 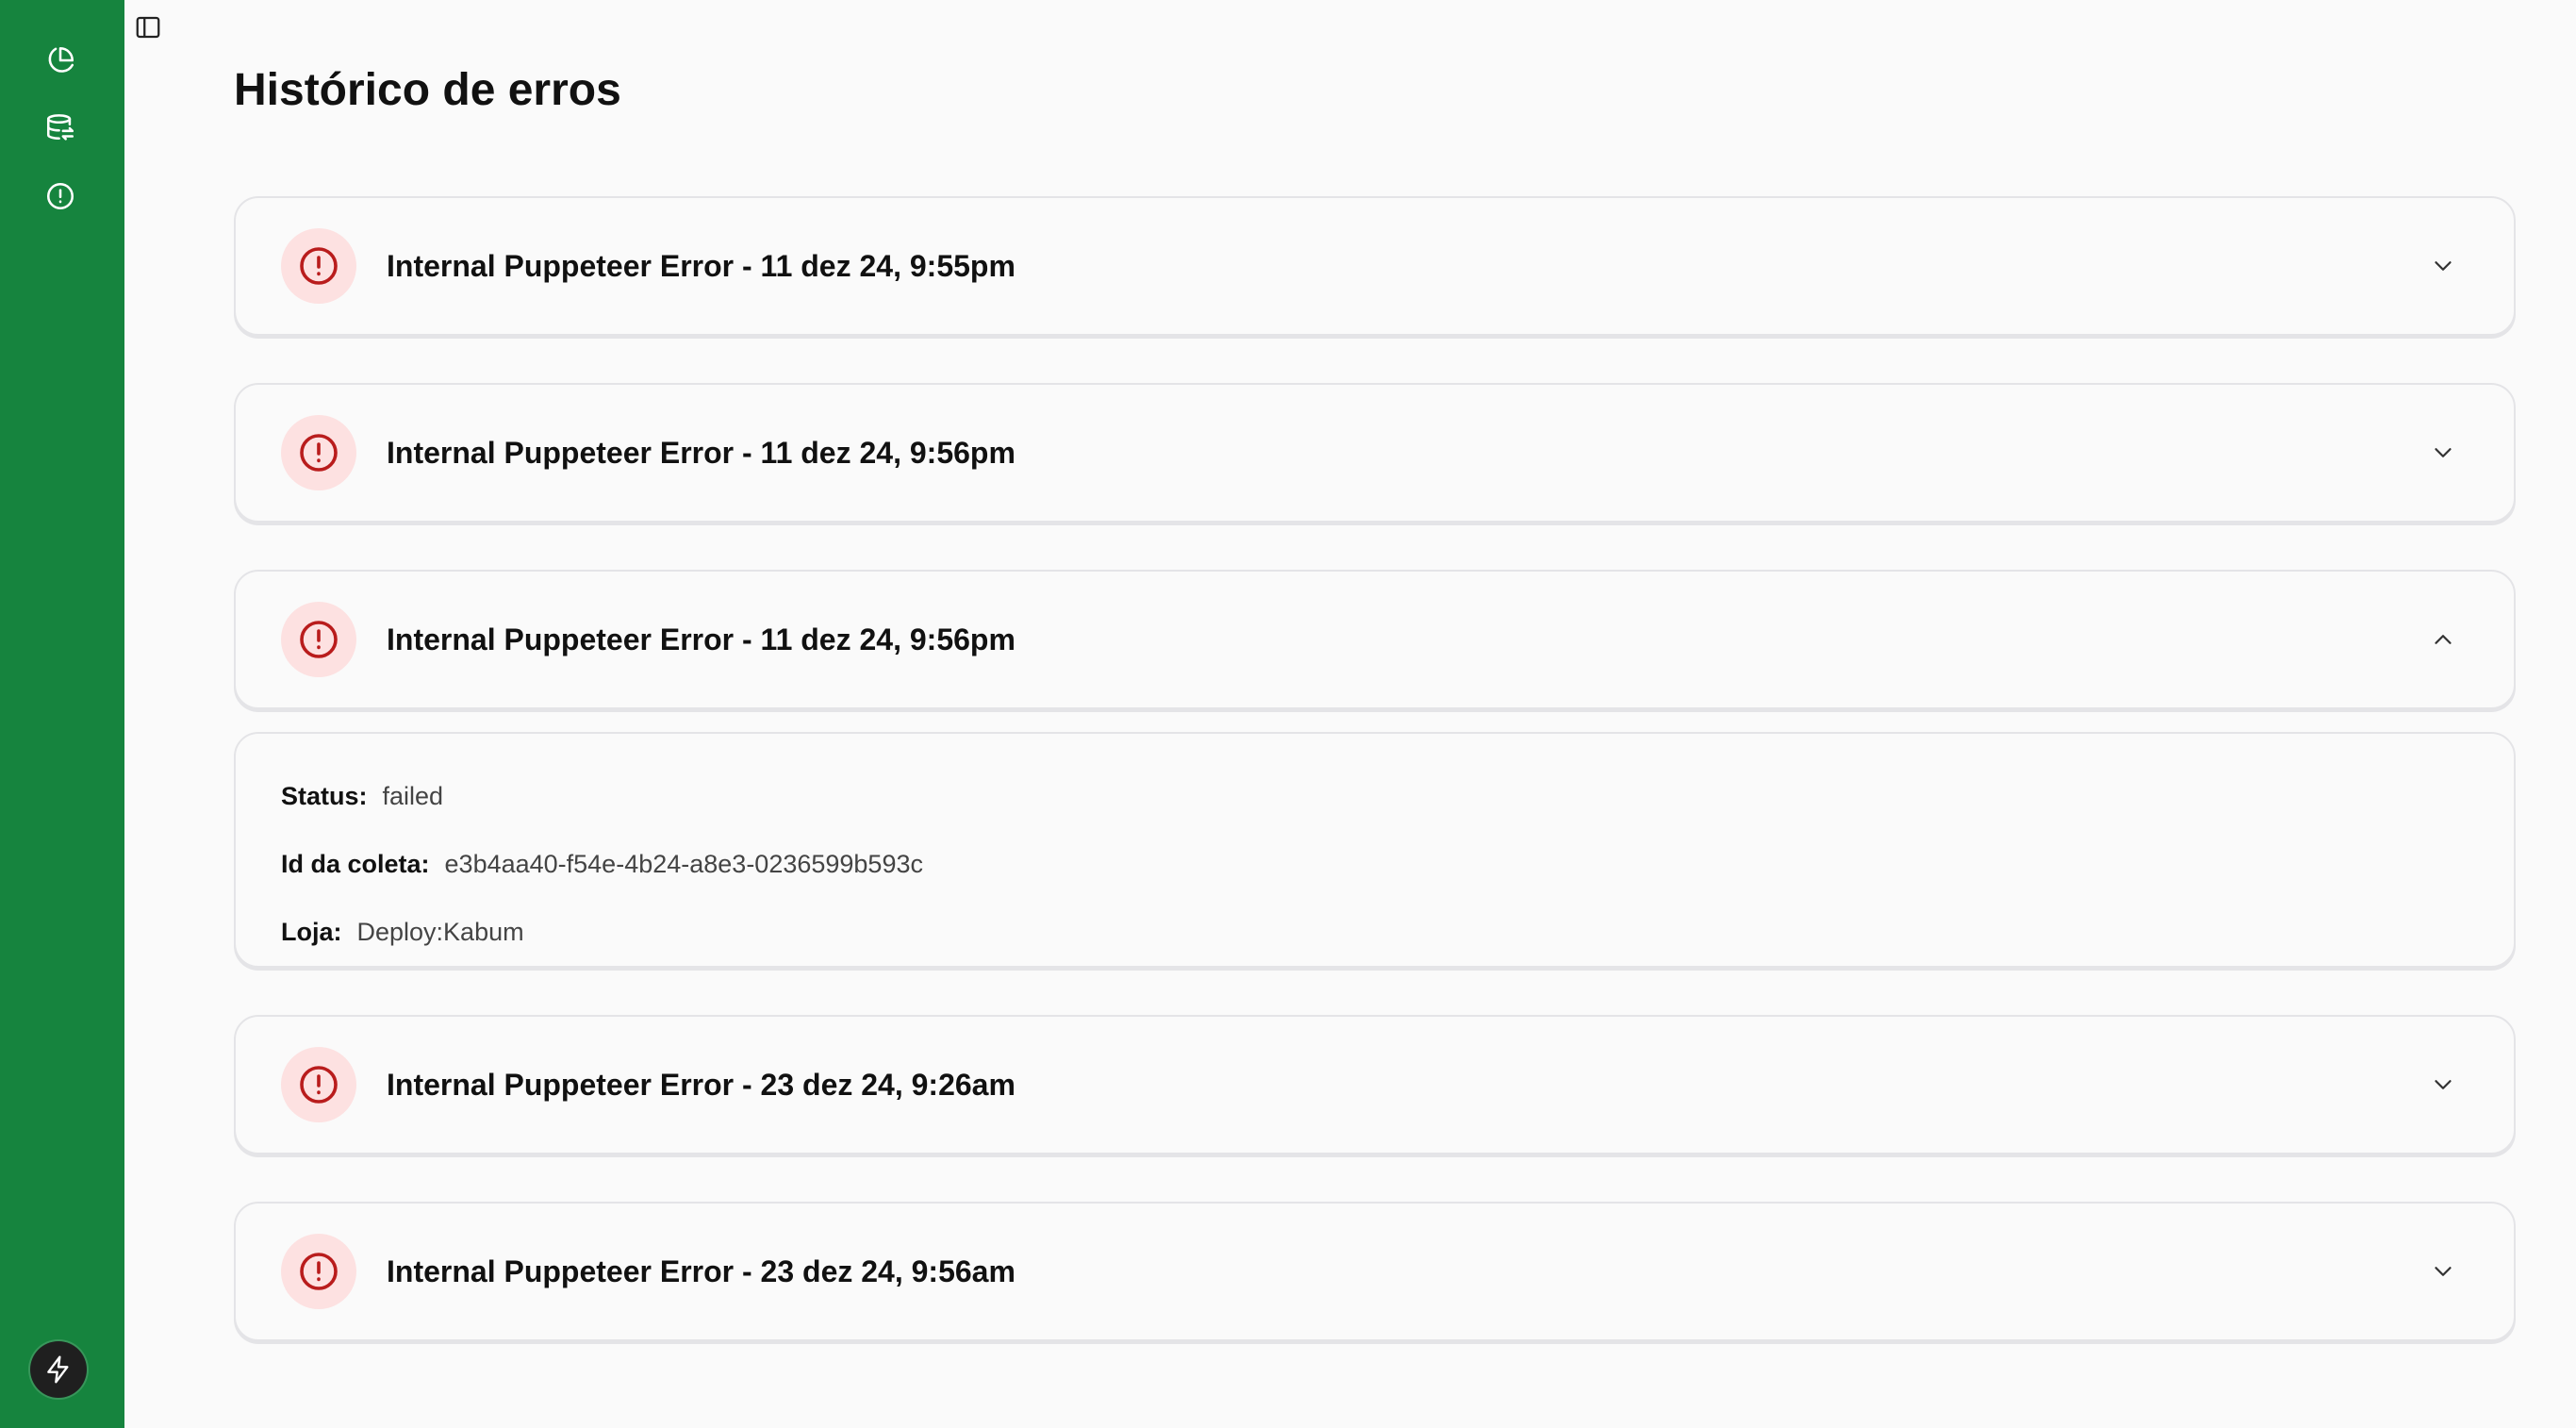 I want to click on sidebar, so click(x=62, y=714).